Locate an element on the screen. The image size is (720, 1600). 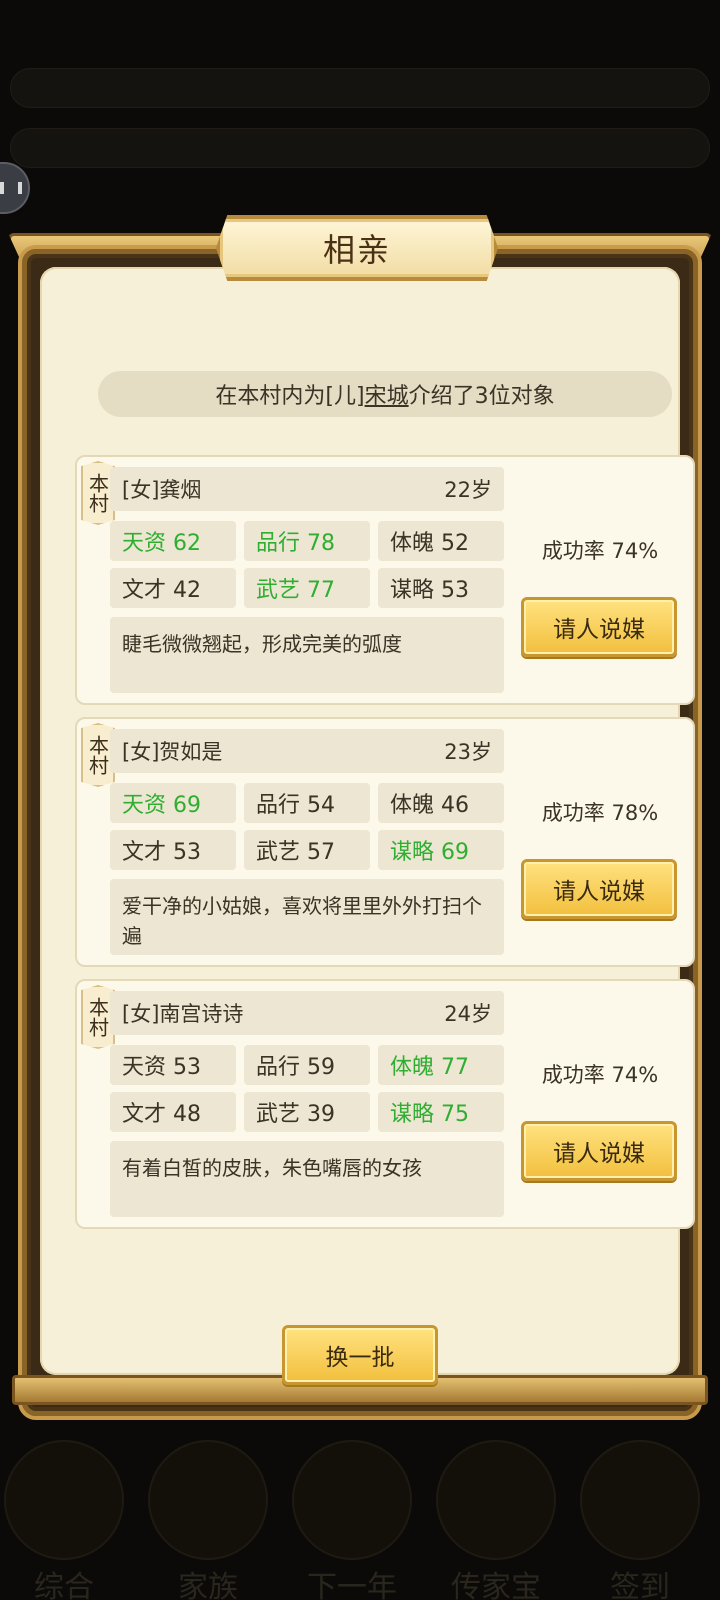
candidate-description: 有着白皙的皮肤，朱色嘴唇的女孩 is located at coordinates (307, 1179).